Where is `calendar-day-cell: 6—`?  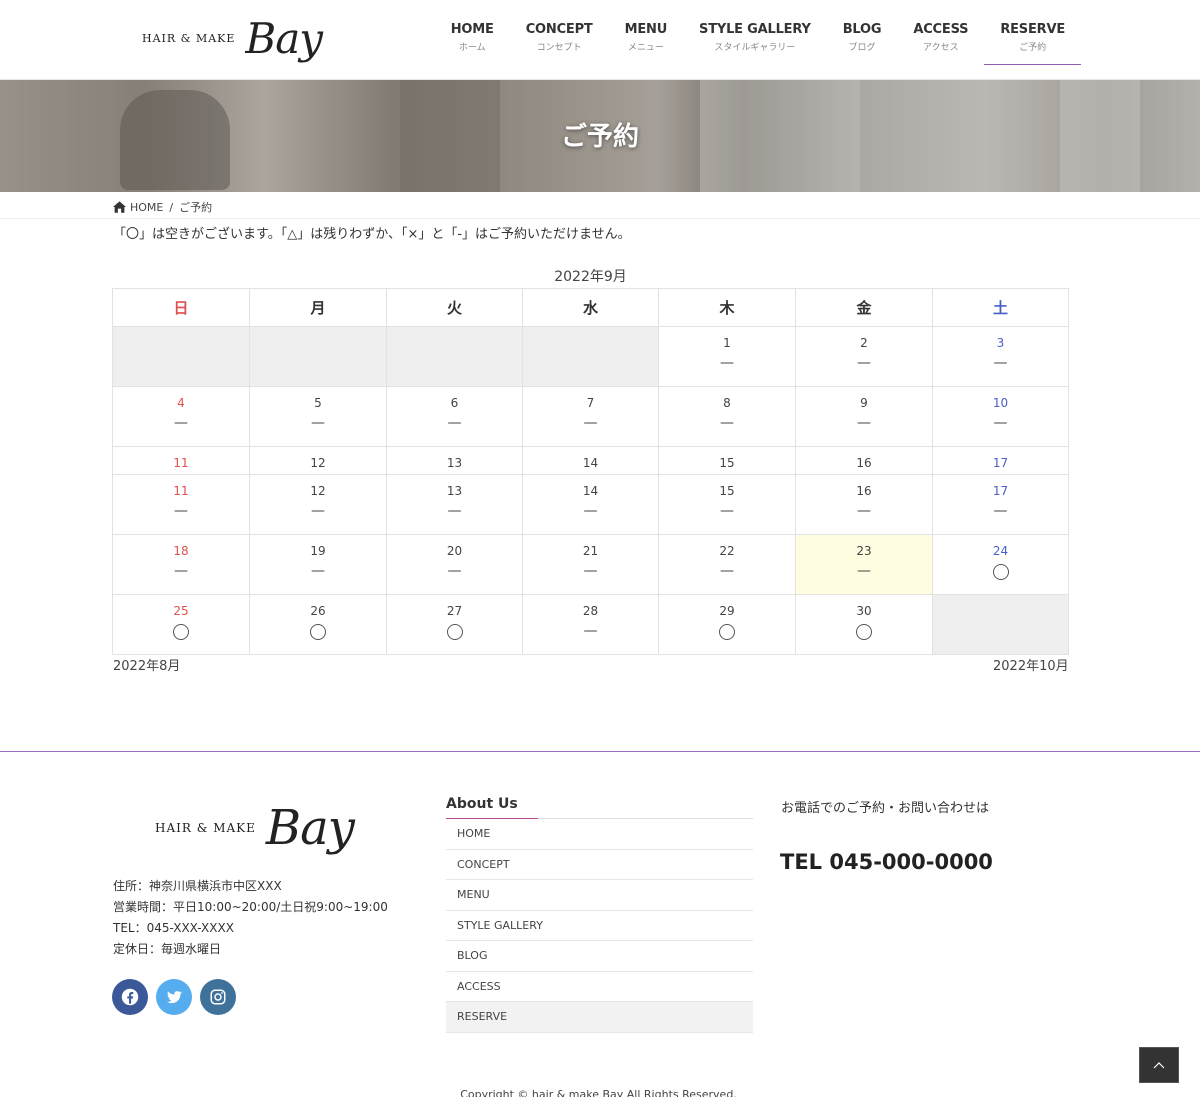 calendar-day-cell: 6— is located at coordinates (454, 416).